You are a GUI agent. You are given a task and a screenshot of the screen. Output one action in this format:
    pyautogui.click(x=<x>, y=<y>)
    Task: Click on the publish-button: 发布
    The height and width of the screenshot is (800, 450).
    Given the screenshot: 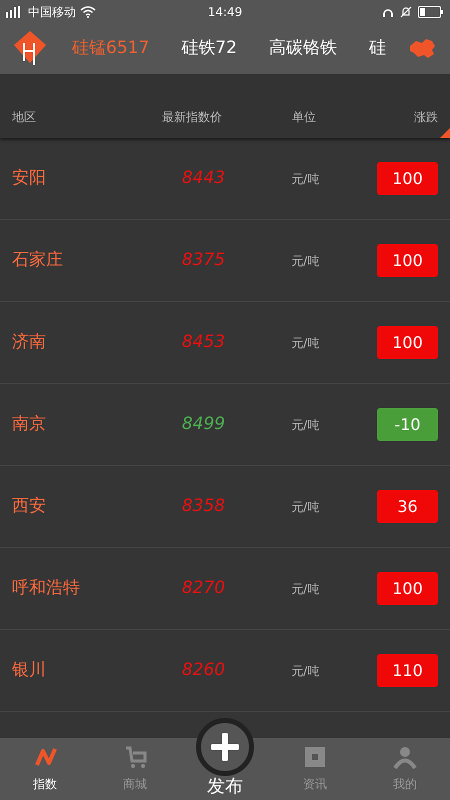 What is the action you would take?
    pyautogui.click(x=225, y=759)
    